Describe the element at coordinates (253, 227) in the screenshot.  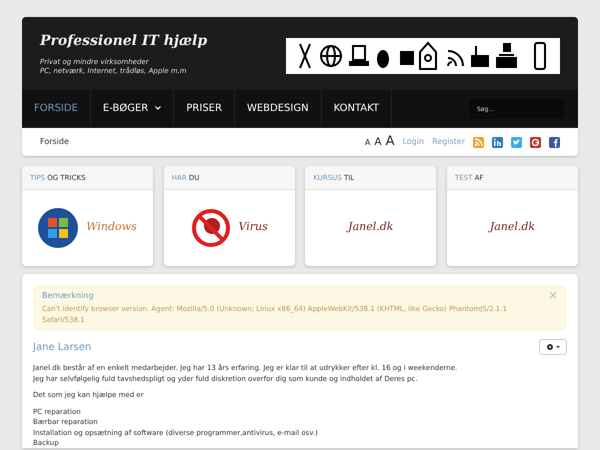
I see `logo-text: Virus` at that location.